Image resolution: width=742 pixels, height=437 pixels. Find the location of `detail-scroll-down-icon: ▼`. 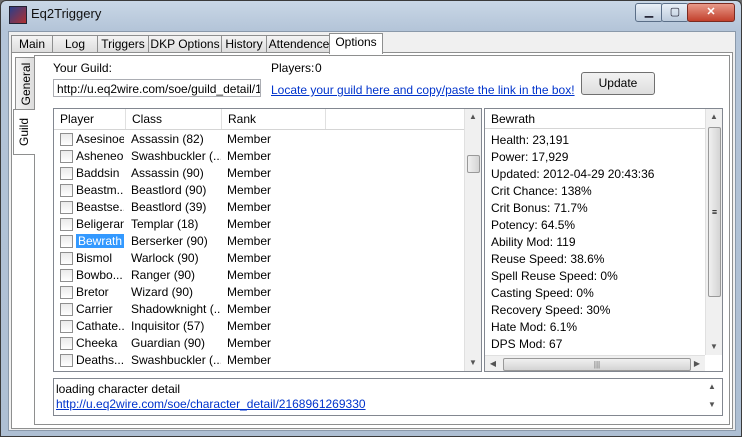

detail-scroll-down-icon: ▼ is located at coordinates (714, 347).